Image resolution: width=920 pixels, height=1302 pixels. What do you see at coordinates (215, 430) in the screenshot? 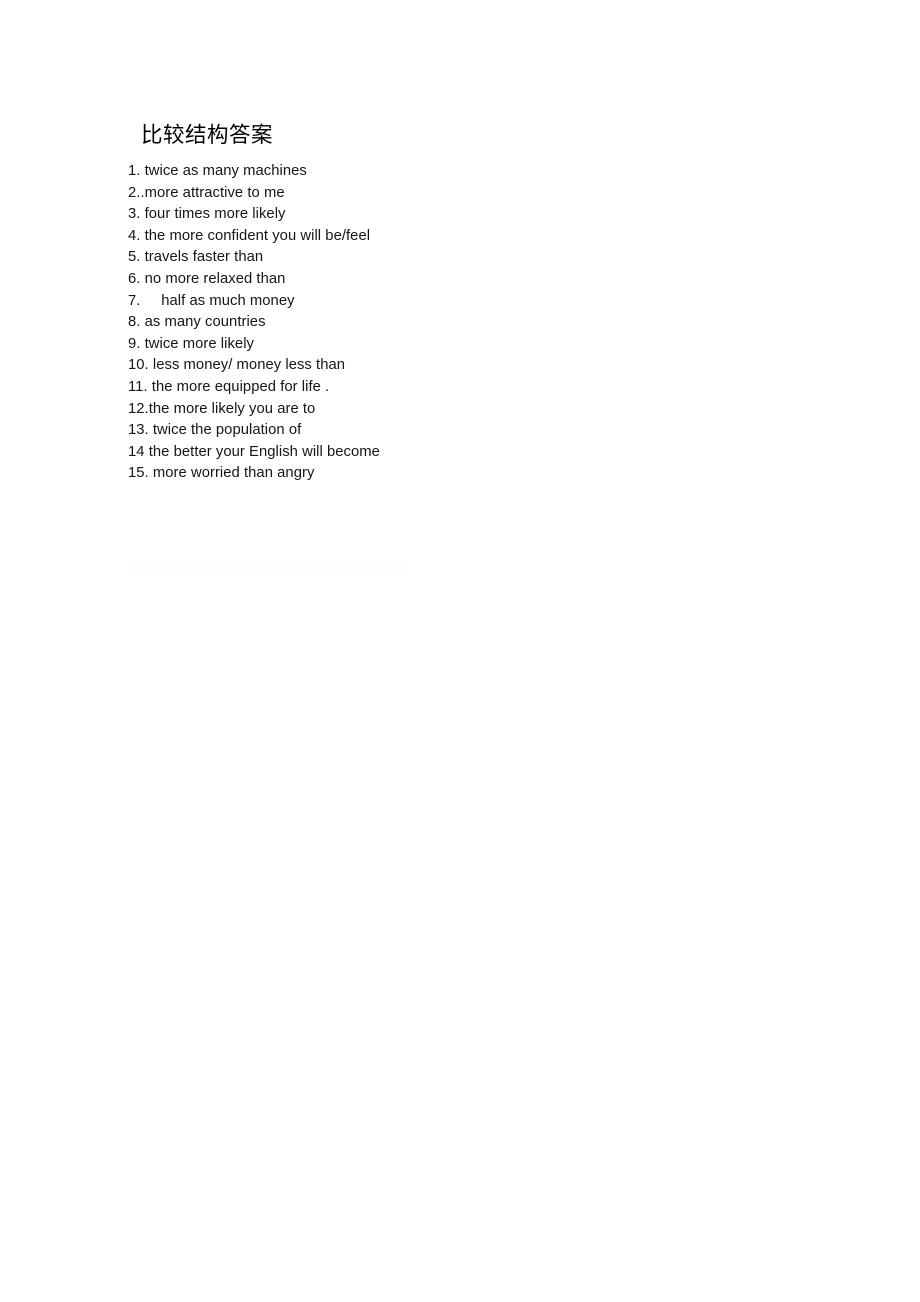
I see `list-item: 13. twice the population of` at bounding box center [215, 430].